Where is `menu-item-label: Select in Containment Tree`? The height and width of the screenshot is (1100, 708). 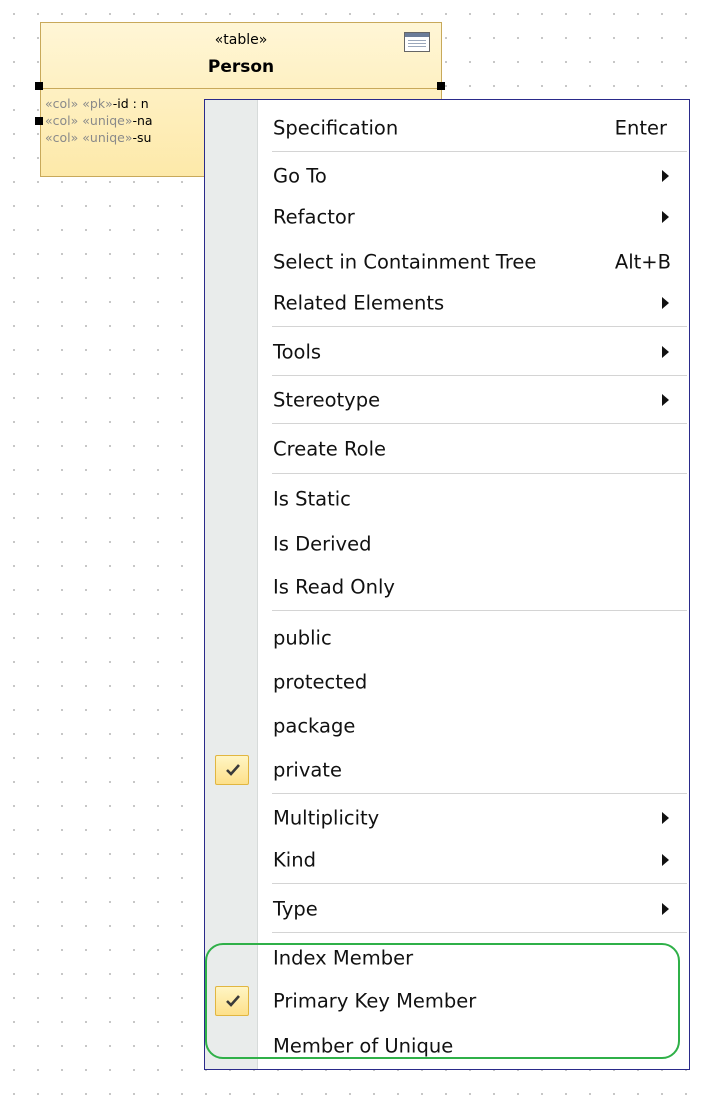 menu-item-label: Select in Containment Tree is located at coordinates (405, 262).